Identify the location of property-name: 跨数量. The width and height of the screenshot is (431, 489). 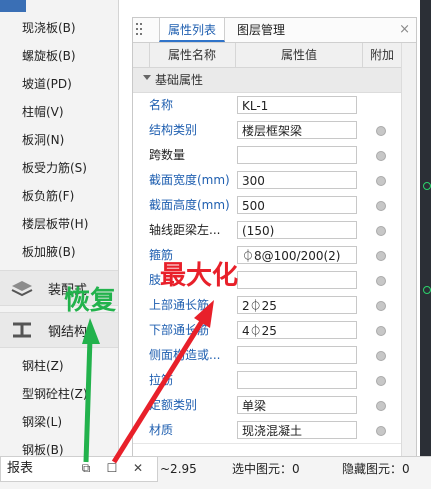
(167, 155).